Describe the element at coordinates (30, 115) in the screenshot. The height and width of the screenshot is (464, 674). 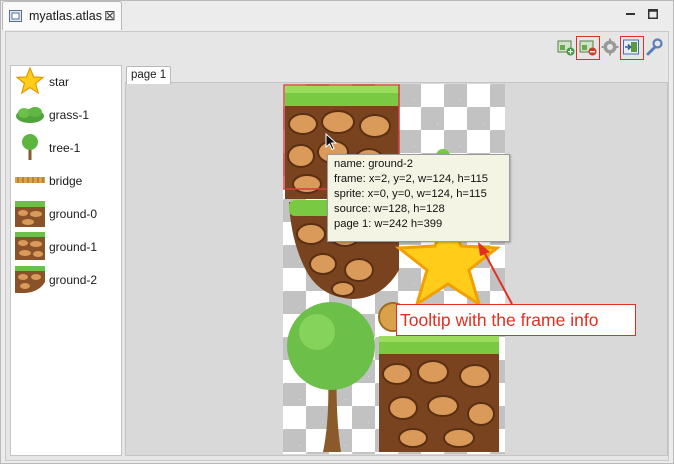
I see `grass-icon` at that location.